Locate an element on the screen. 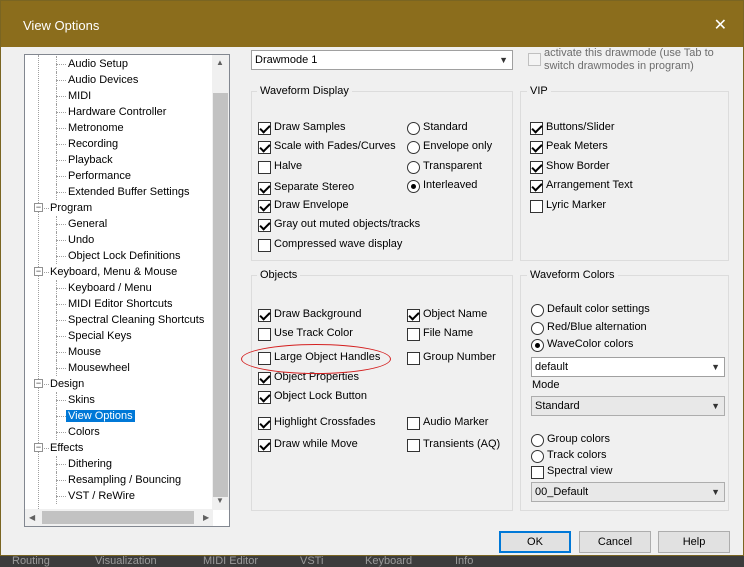 This screenshot has width=744, height=567. scroll-up-icon: ▲ is located at coordinates (220, 62).